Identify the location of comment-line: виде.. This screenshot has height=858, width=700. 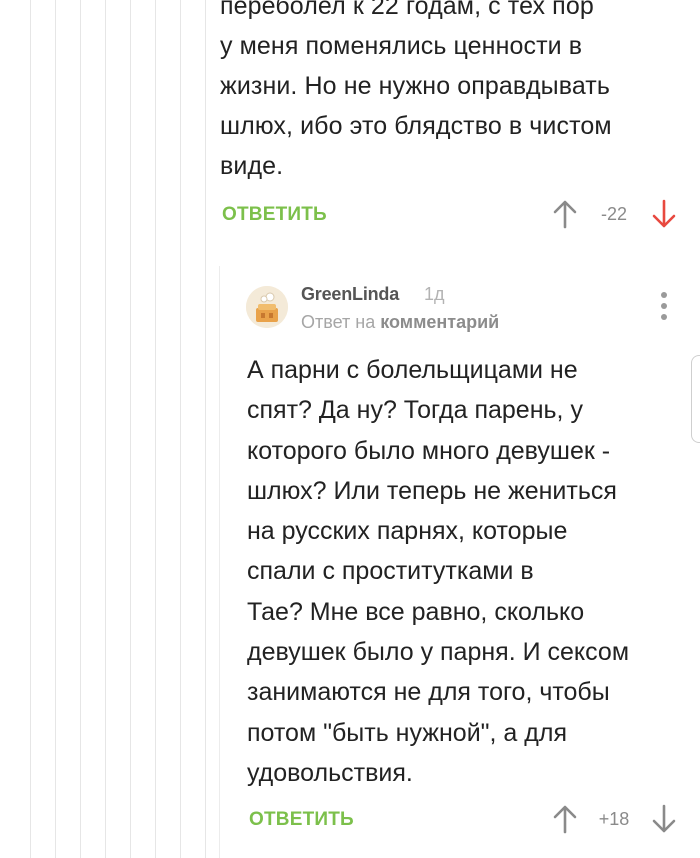
(252, 166).